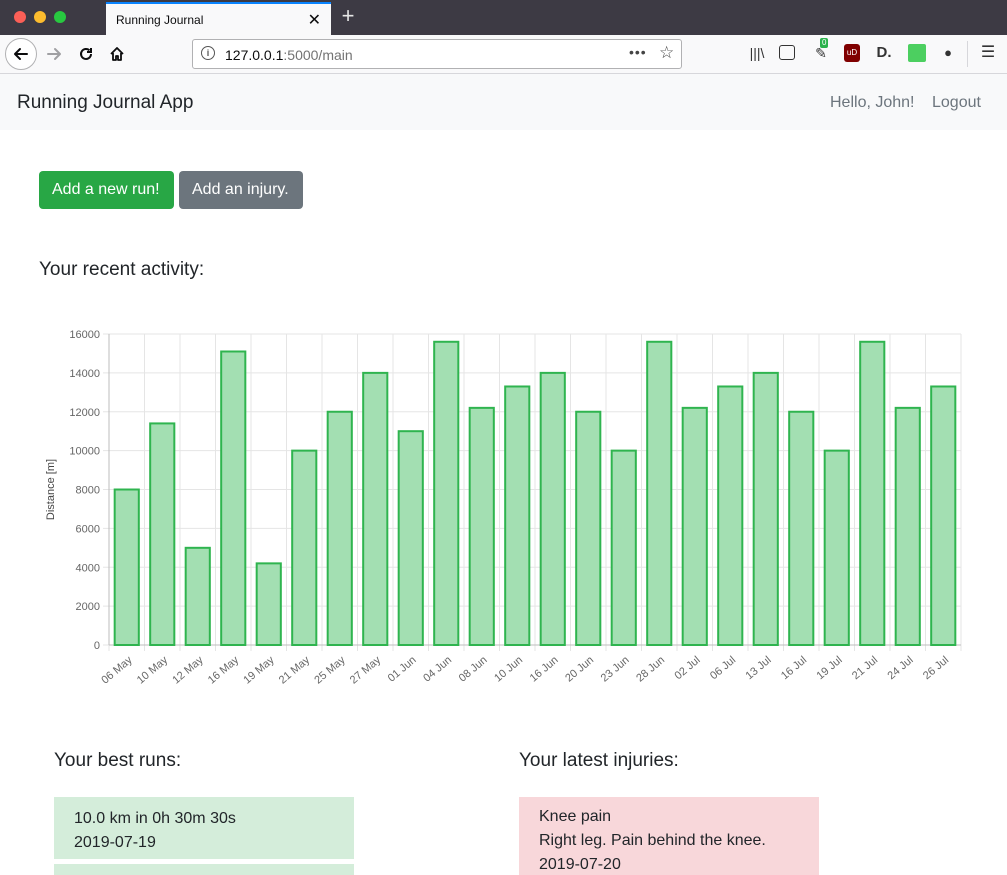 The width and height of the screenshot is (1007, 875). I want to click on new-tab-button: +, so click(348, 16).